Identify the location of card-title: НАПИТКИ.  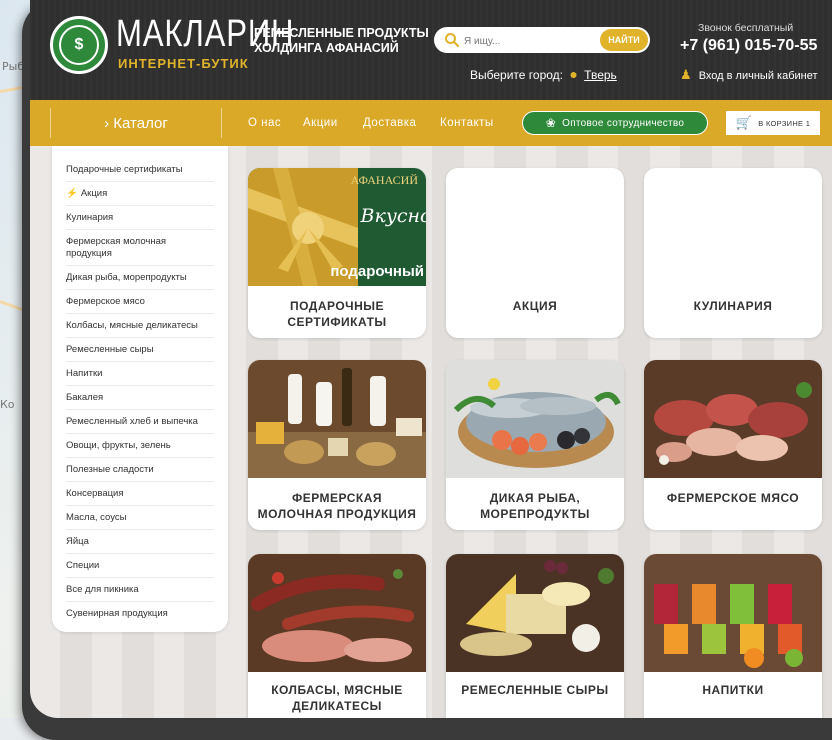
(733, 690).